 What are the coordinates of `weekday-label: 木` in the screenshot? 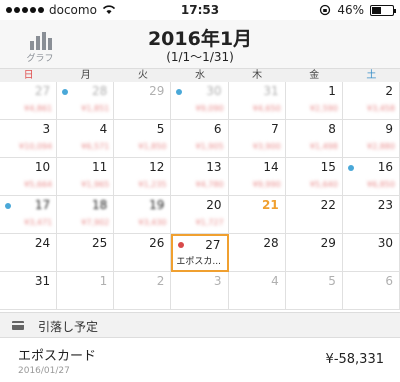 It's located at (257, 75).